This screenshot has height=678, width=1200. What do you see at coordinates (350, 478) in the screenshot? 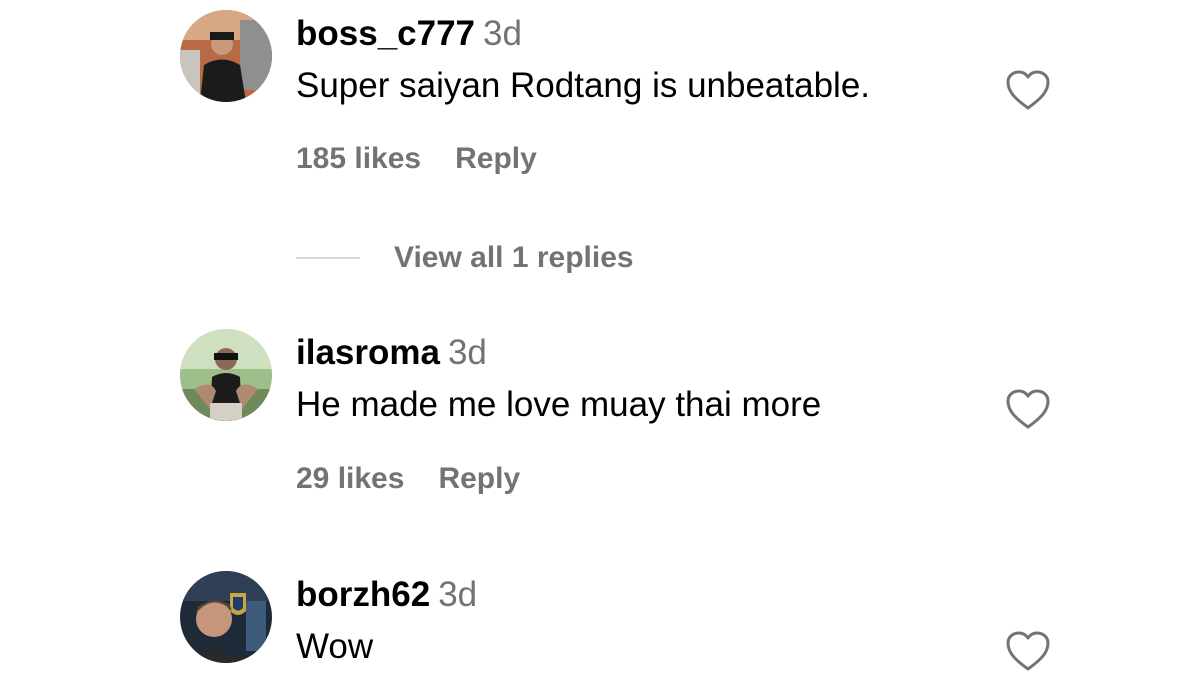
I see `likes-count: 29 likes` at bounding box center [350, 478].